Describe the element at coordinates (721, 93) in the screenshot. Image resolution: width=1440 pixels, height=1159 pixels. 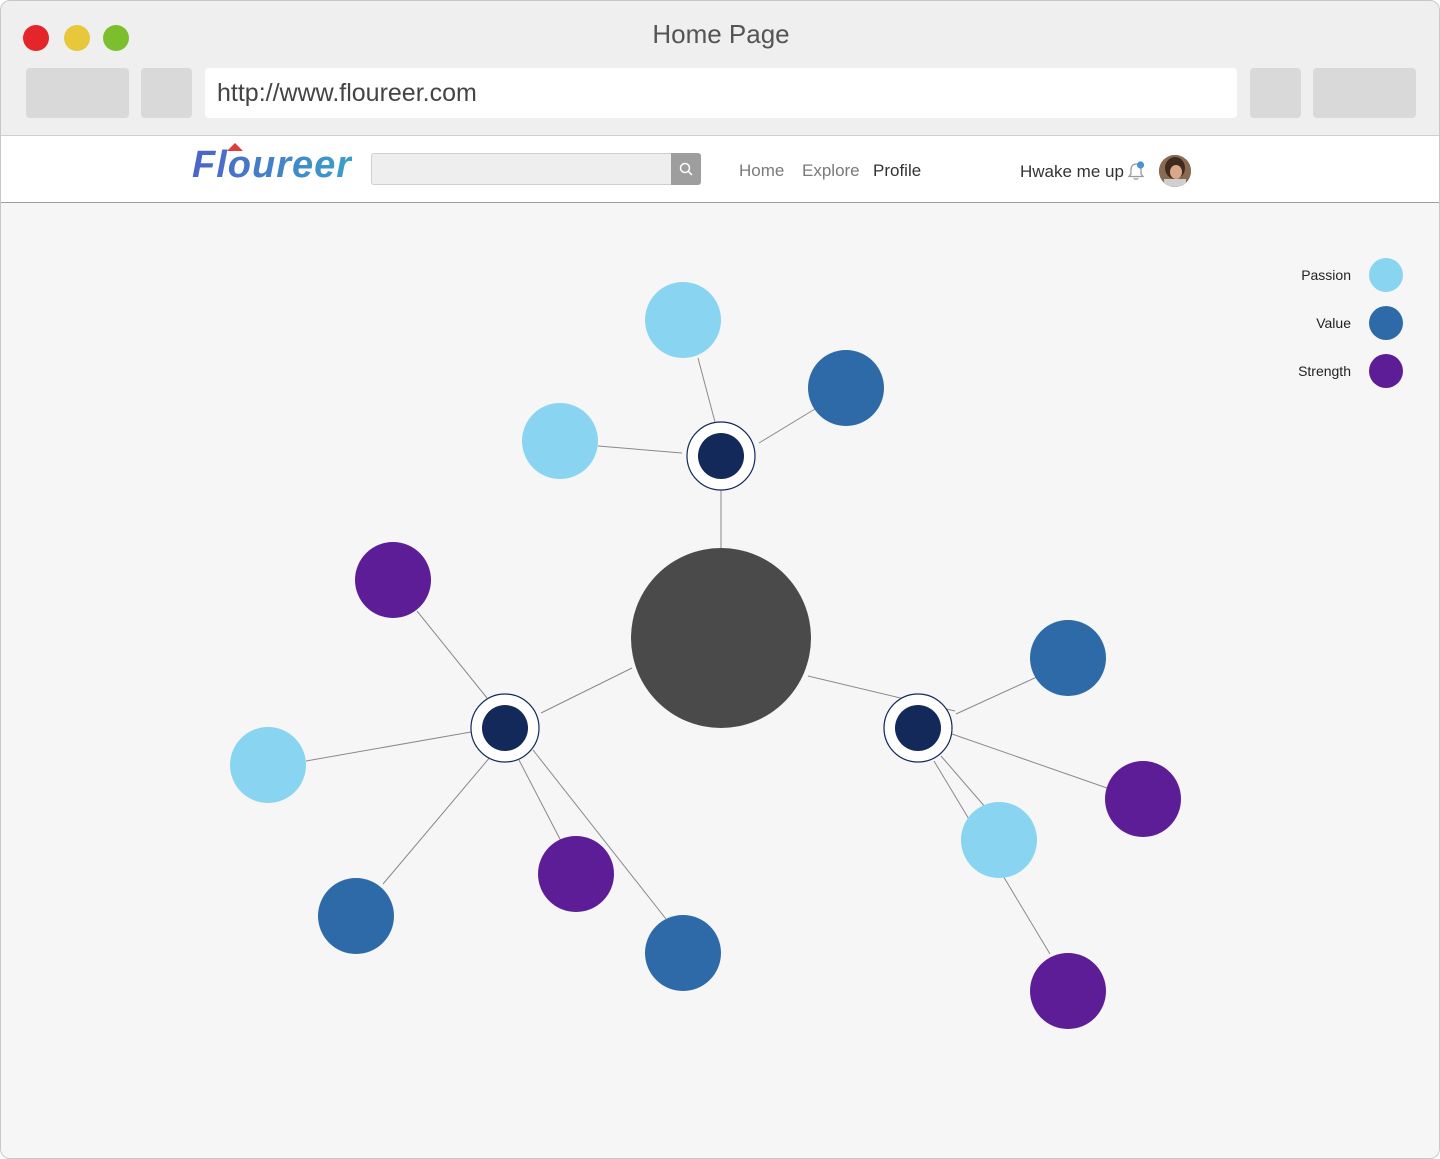
I see `url-bar: http://www.floureer.com` at that location.